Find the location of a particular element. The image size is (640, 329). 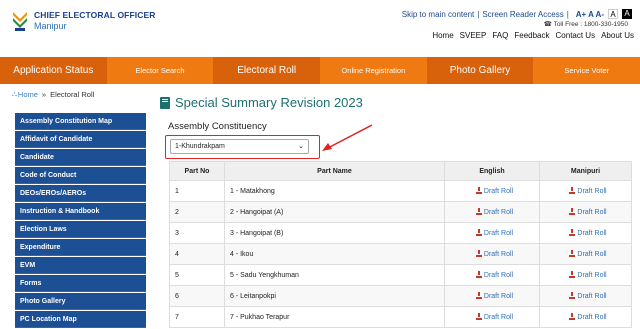

table-header-row: Part No Part Name English Manipuri is located at coordinates (400, 171).